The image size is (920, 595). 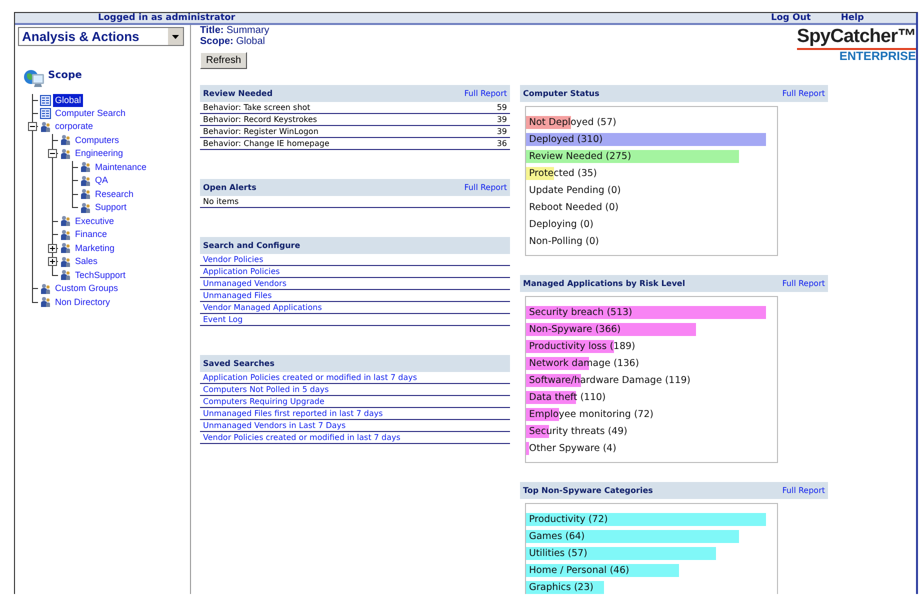 What do you see at coordinates (100, 275) in the screenshot?
I see `tree-item: TechSupport` at bounding box center [100, 275].